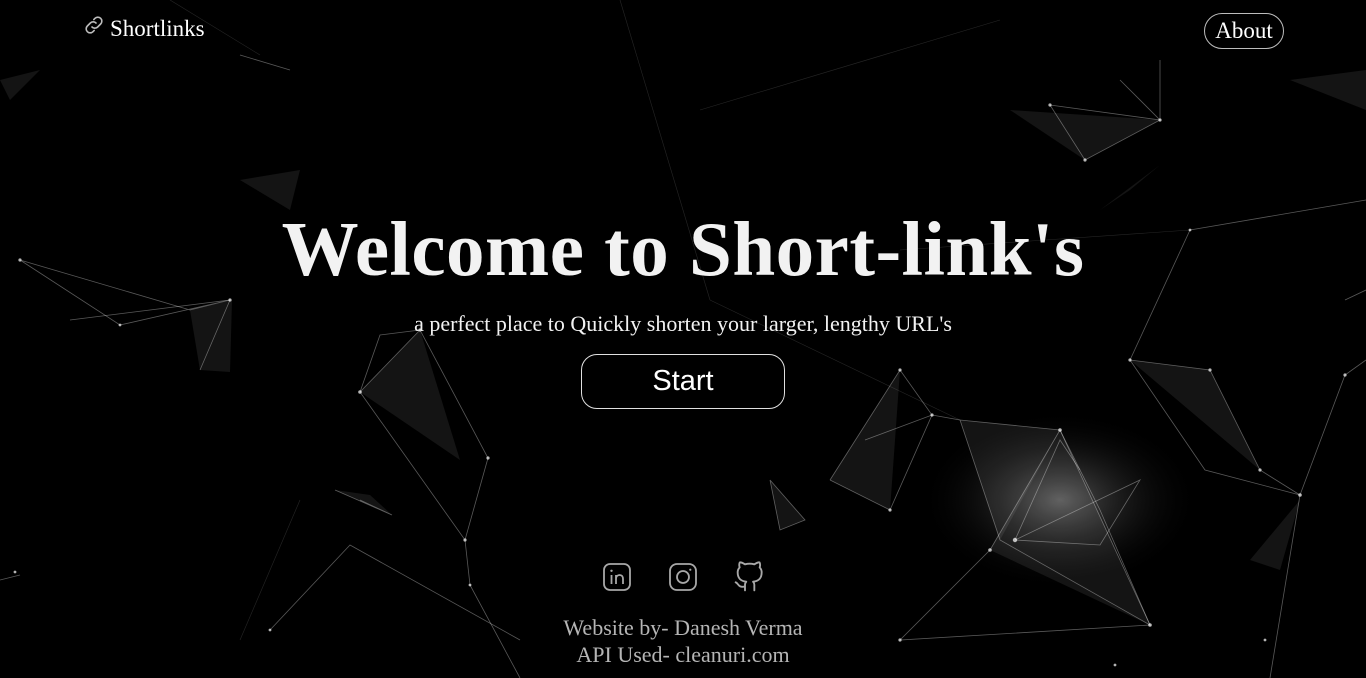  Describe the element at coordinates (683, 627) in the screenshot. I see `author-credit: Website by- Danesh Verma` at that location.